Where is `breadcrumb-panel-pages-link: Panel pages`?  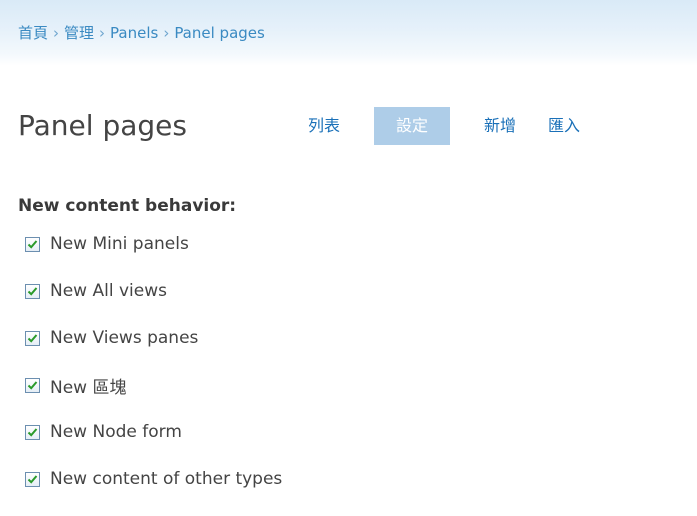 breadcrumb-panel-pages-link: Panel pages is located at coordinates (219, 33).